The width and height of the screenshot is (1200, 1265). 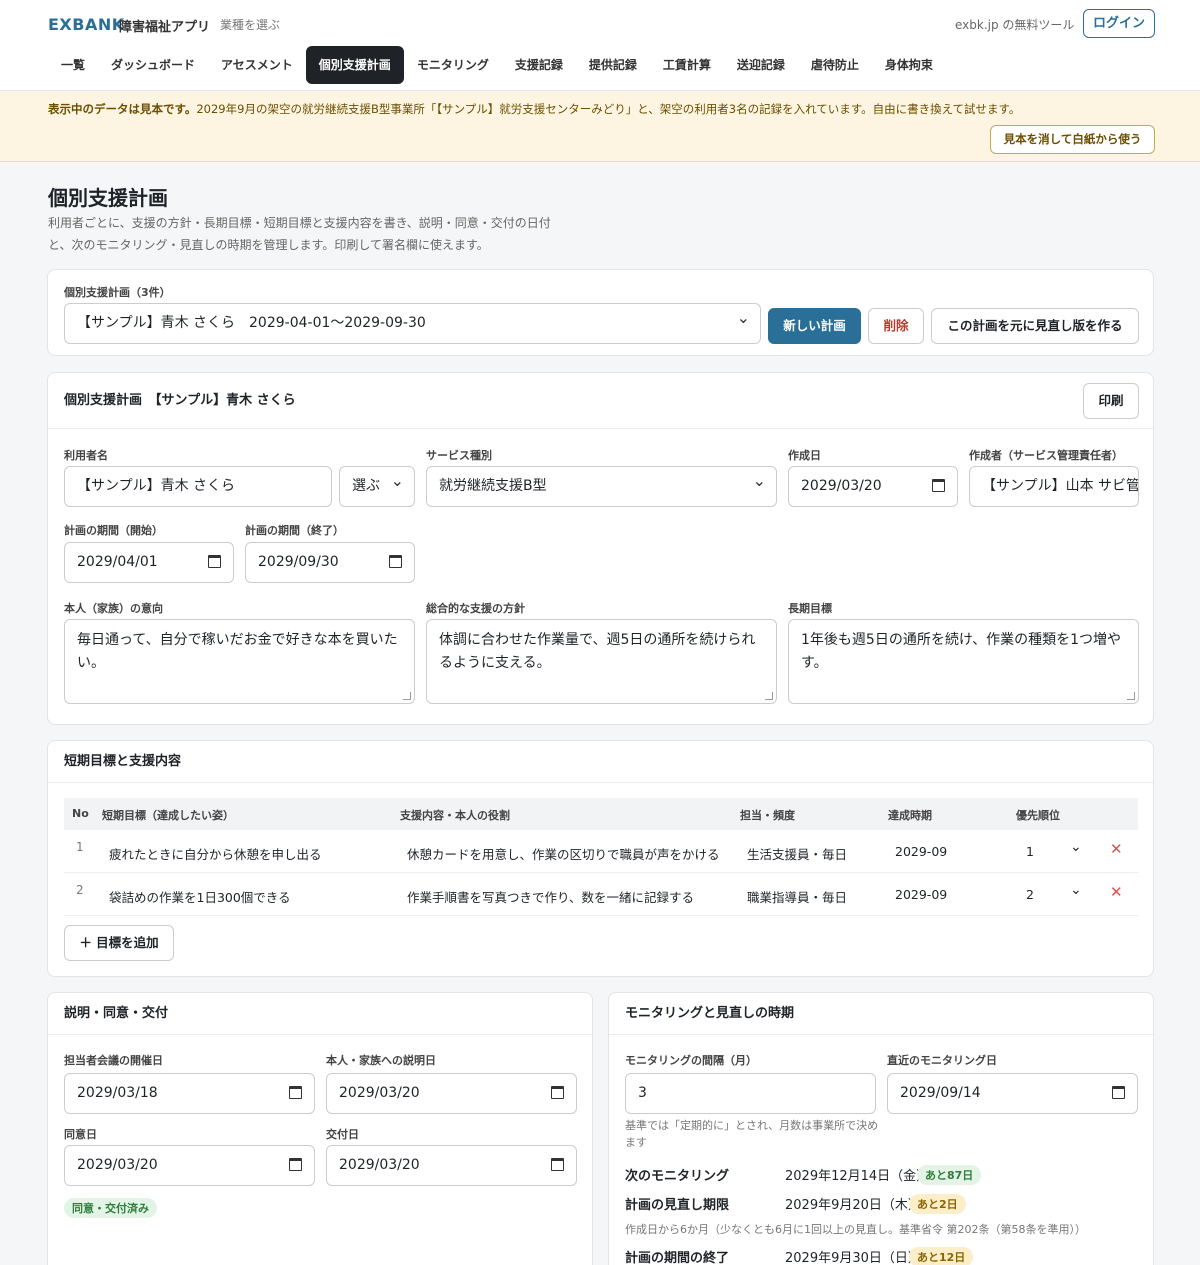 What do you see at coordinates (119, 943) in the screenshot?
I see `add-goal-button: ＋ 目標を追加` at bounding box center [119, 943].